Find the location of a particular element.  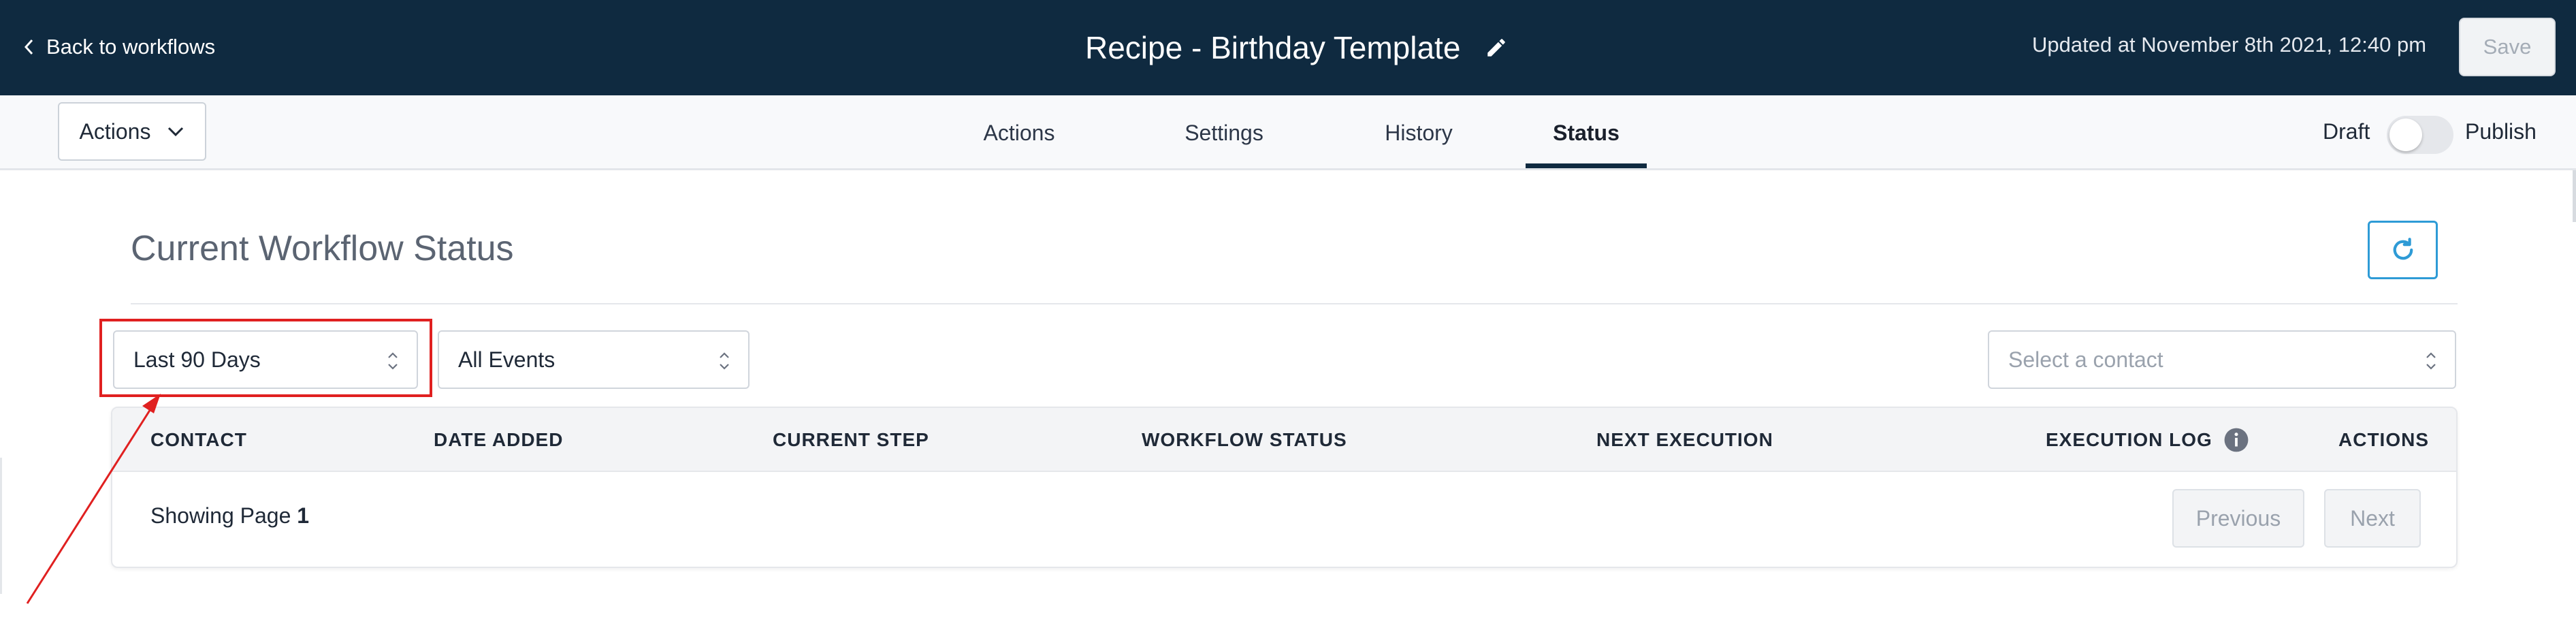

date-range-value: Last 90 Days is located at coordinates (197, 359).